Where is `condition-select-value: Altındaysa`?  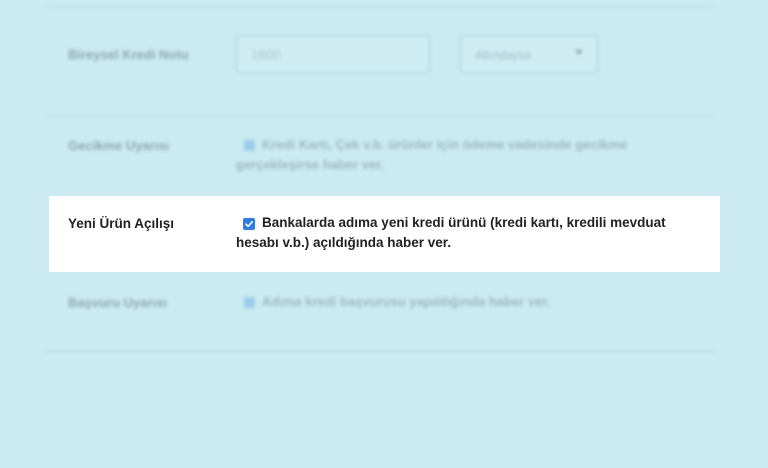
condition-select-value: Altındaysa is located at coordinates (503, 55).